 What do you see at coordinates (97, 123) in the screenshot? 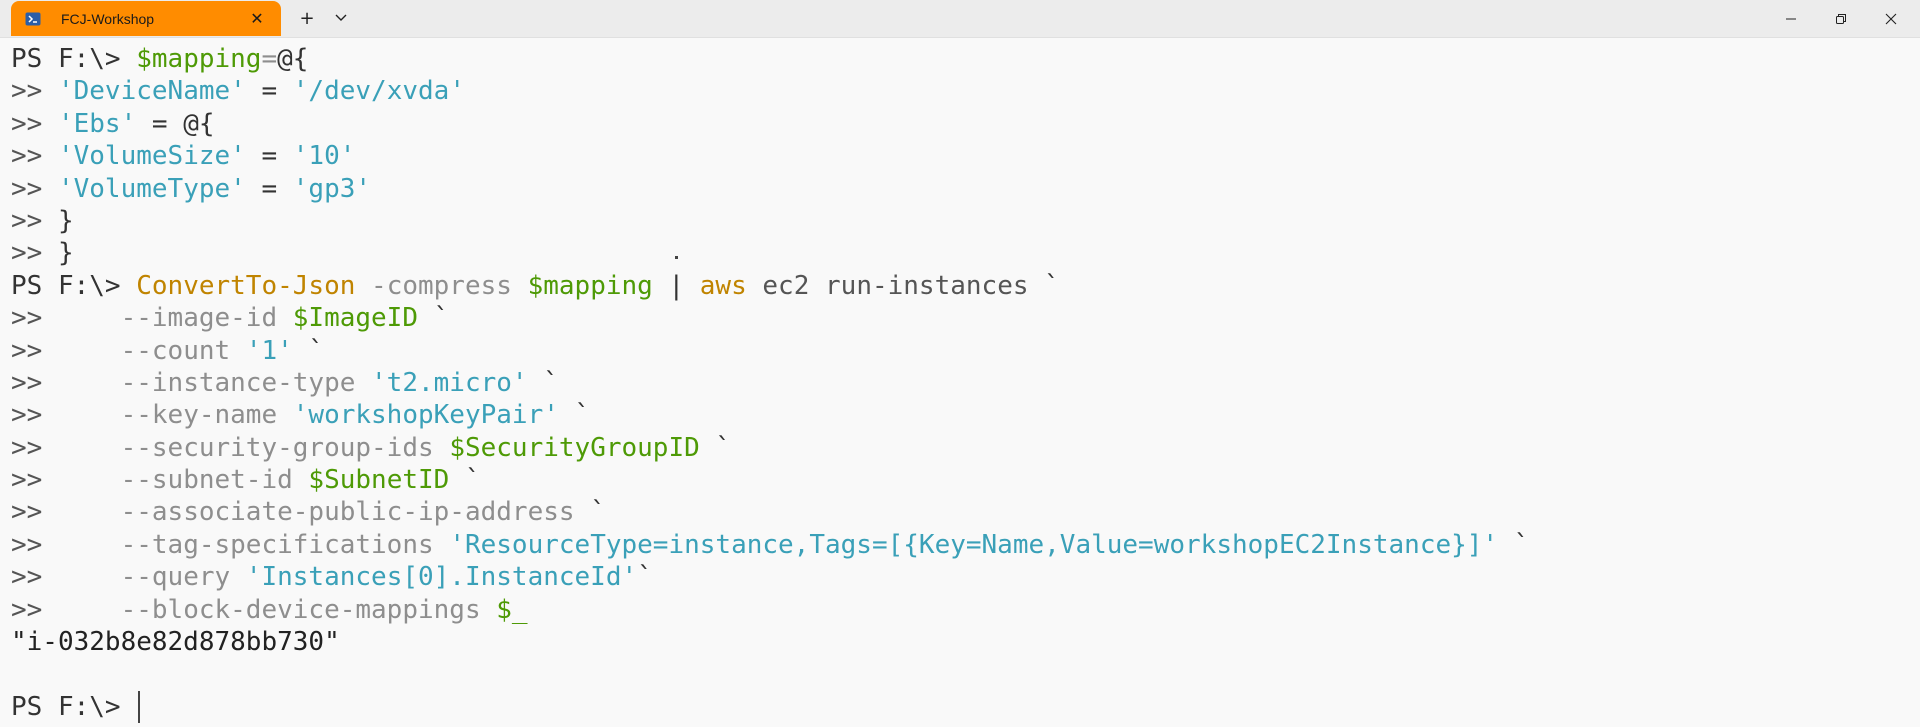
I see `terminal-token: 'Ebs'` at bounding box center [97, 123].